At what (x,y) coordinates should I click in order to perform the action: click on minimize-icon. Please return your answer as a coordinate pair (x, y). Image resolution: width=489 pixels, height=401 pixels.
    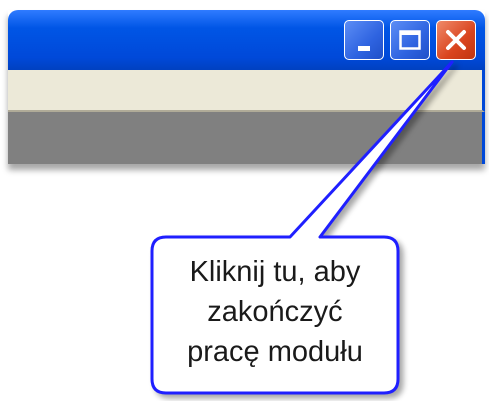
    Looking at the image, I should click on (364, 48).